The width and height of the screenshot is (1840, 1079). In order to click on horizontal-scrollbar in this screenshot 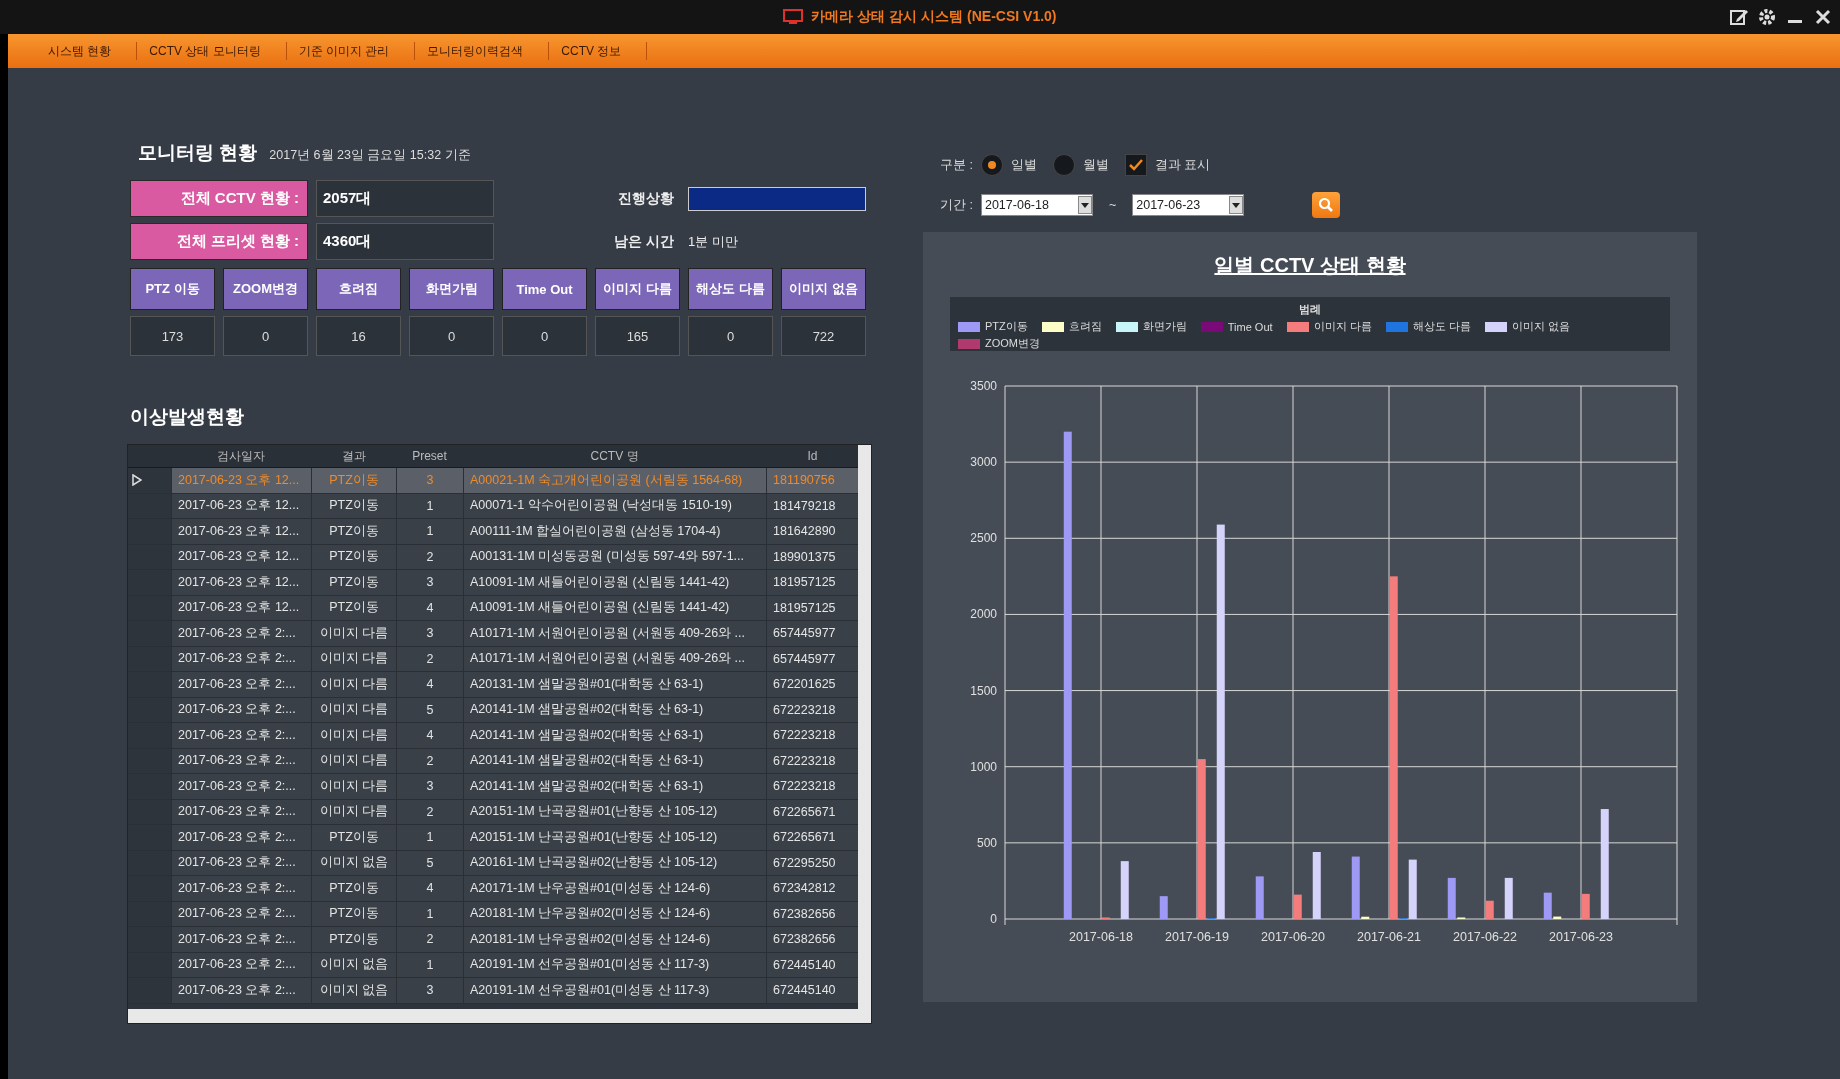, I will do `click(499, 1016)`.